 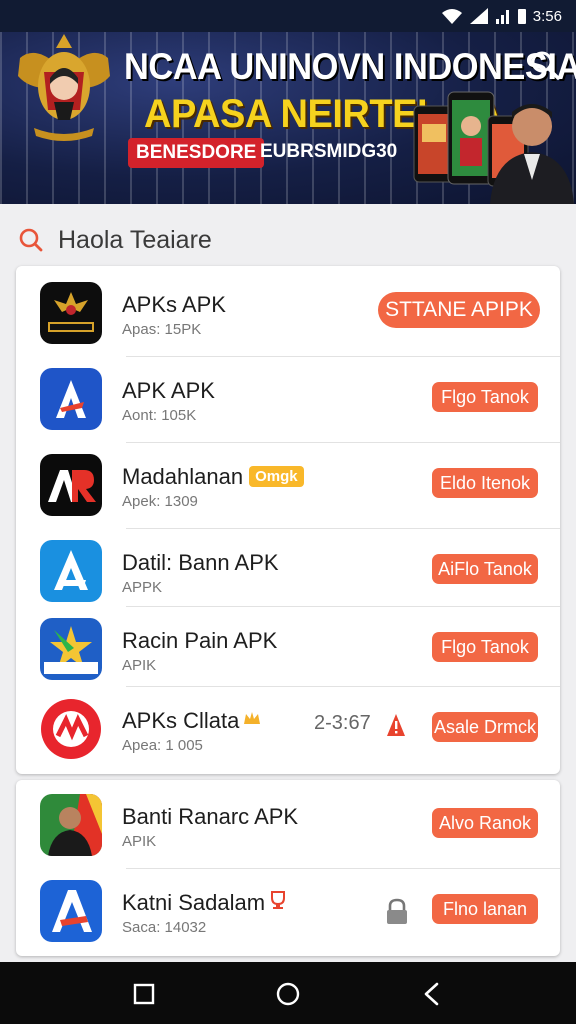 I want to click on app-name-text: APKs Cllata, so click(x=181, y=720).